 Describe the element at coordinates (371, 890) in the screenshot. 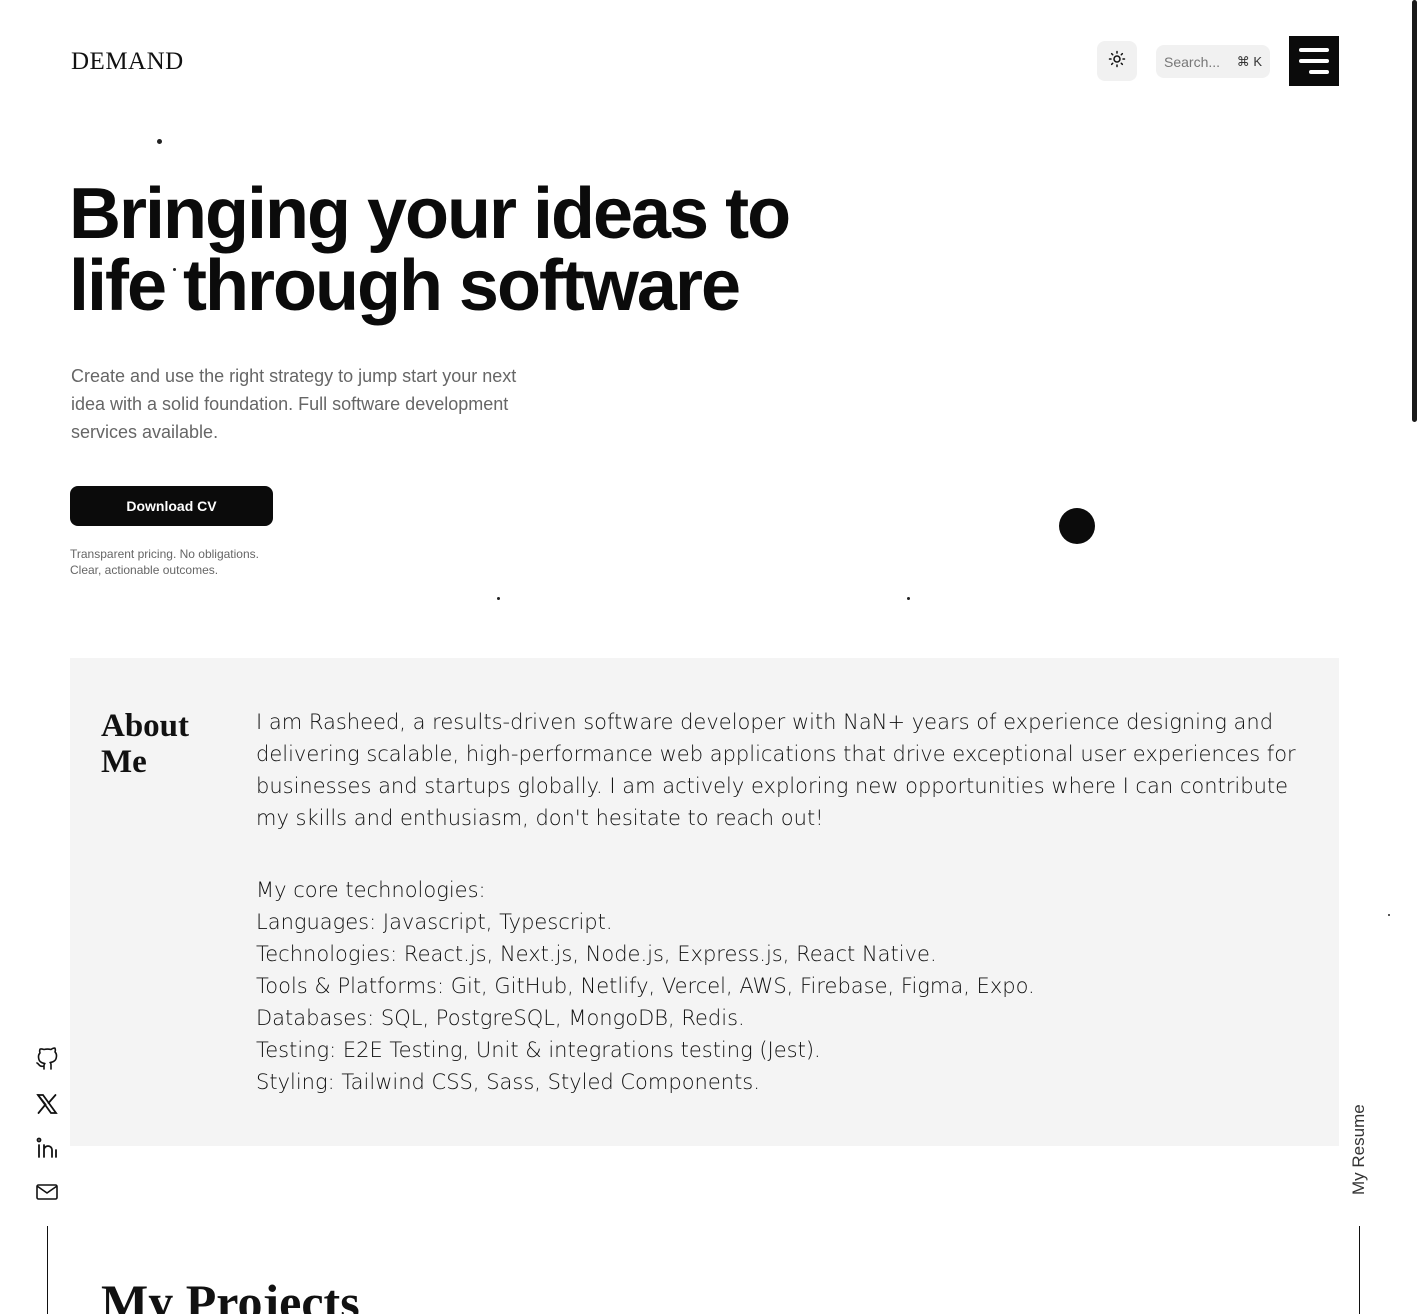

I see `tech-heading: My core technologies:` at that location.